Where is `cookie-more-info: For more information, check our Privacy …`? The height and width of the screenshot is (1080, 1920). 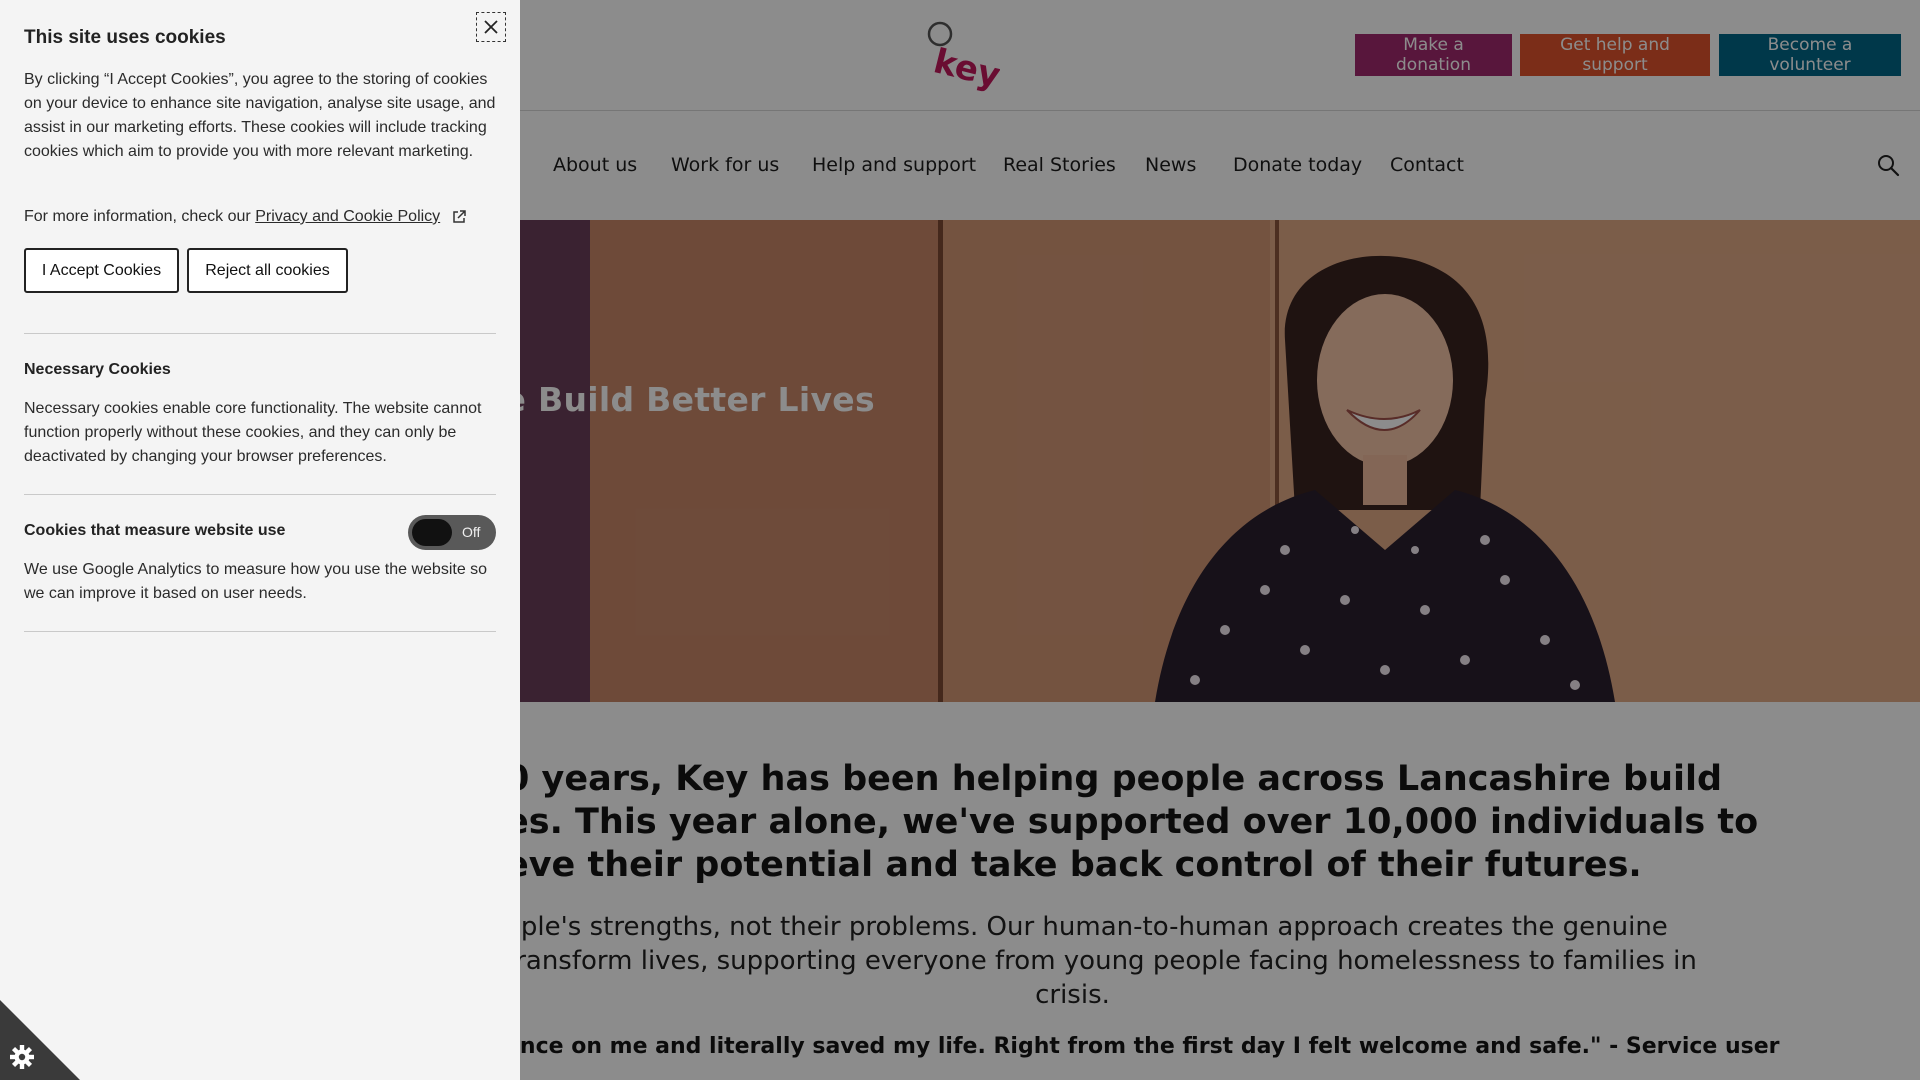 cookie-more-info: For more information, check our Privacy … is located at coordinates (264, 217).